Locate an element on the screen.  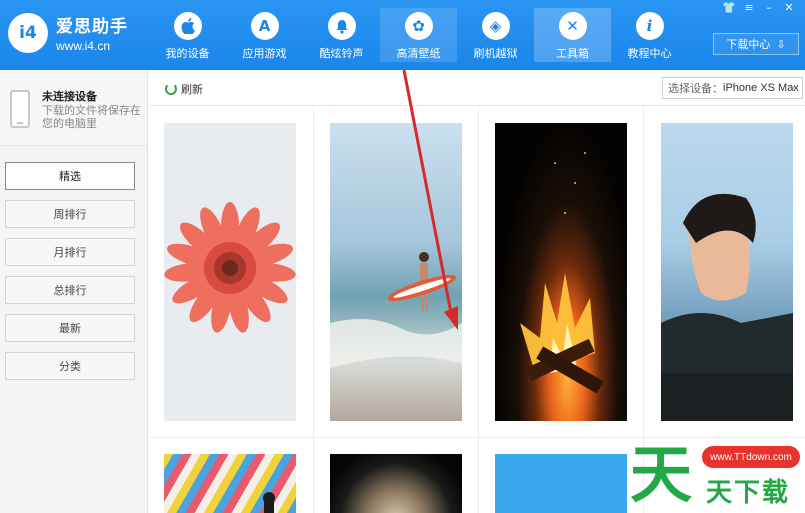
wallpaper-blue is located at coordinates (561, 483).